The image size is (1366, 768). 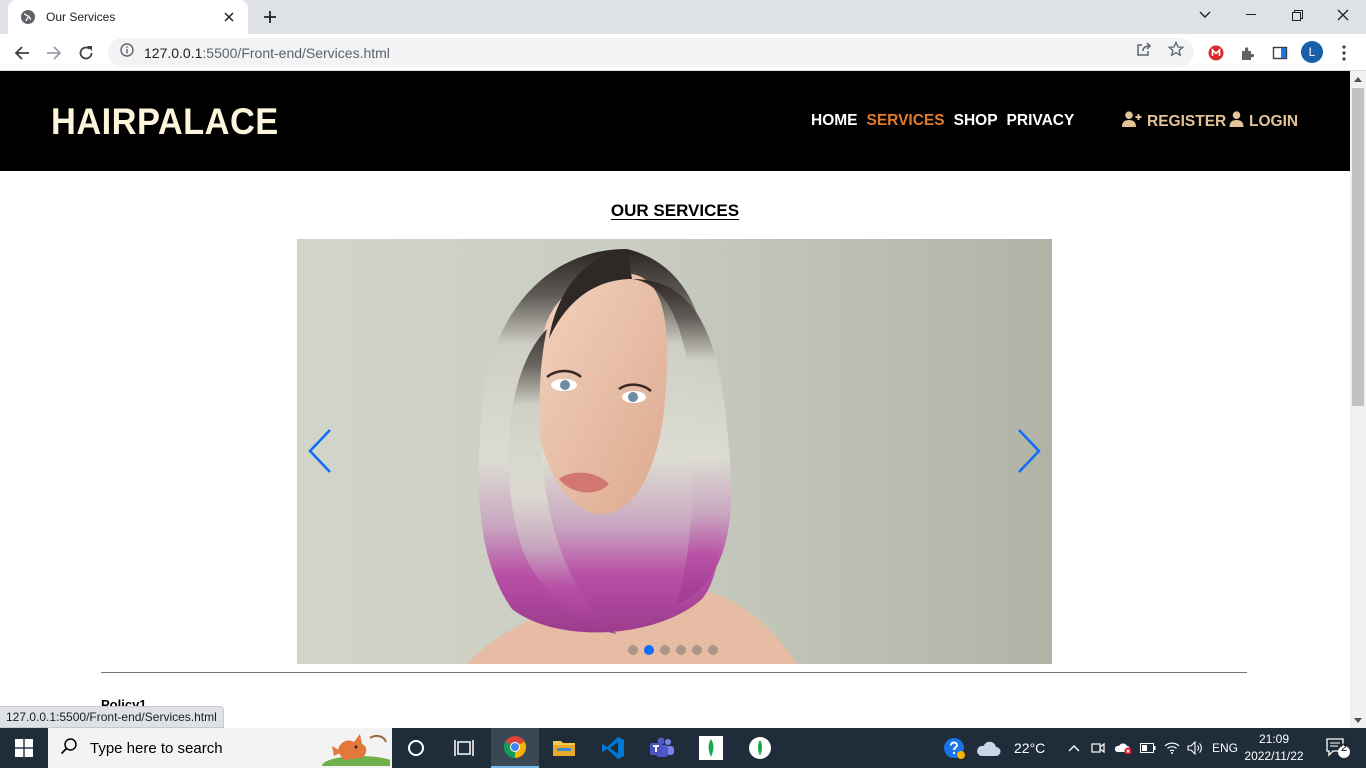 What do you see at coordinates (1344, 748) in the screenshot?
I see `notification-count: 2` at bounding box center [1344, 748].